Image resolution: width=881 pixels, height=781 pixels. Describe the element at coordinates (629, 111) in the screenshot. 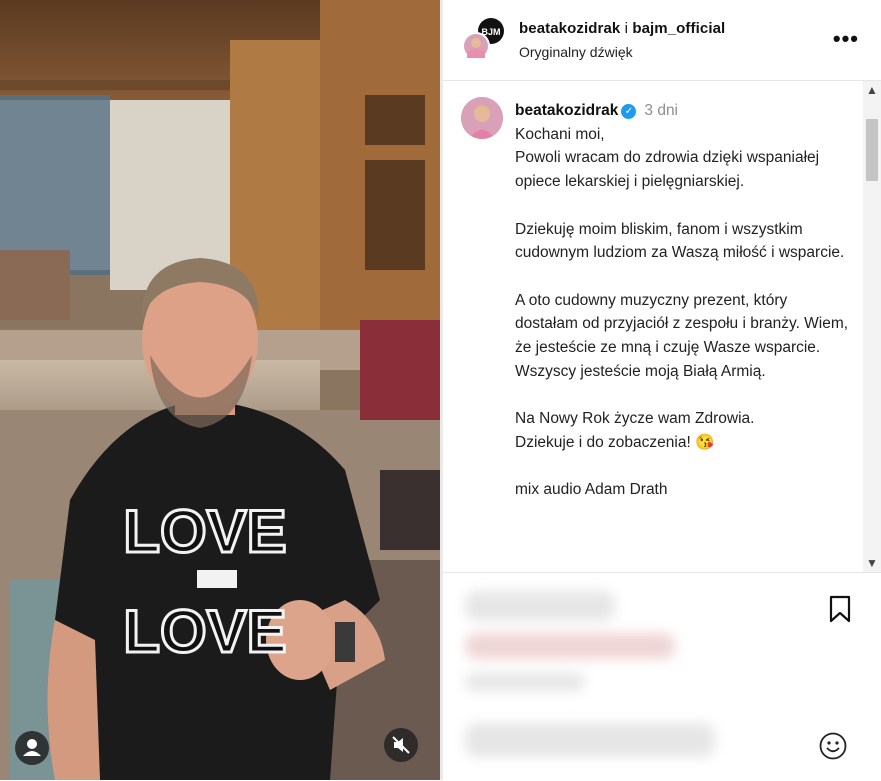

I see `verified-badge-icon: ✓` at that location.